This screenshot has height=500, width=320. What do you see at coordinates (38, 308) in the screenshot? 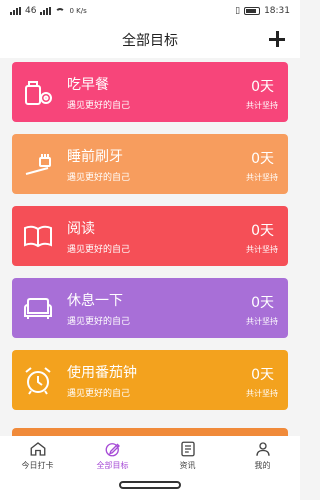
I see `sofa-icon` at bounding box center [38, 308].